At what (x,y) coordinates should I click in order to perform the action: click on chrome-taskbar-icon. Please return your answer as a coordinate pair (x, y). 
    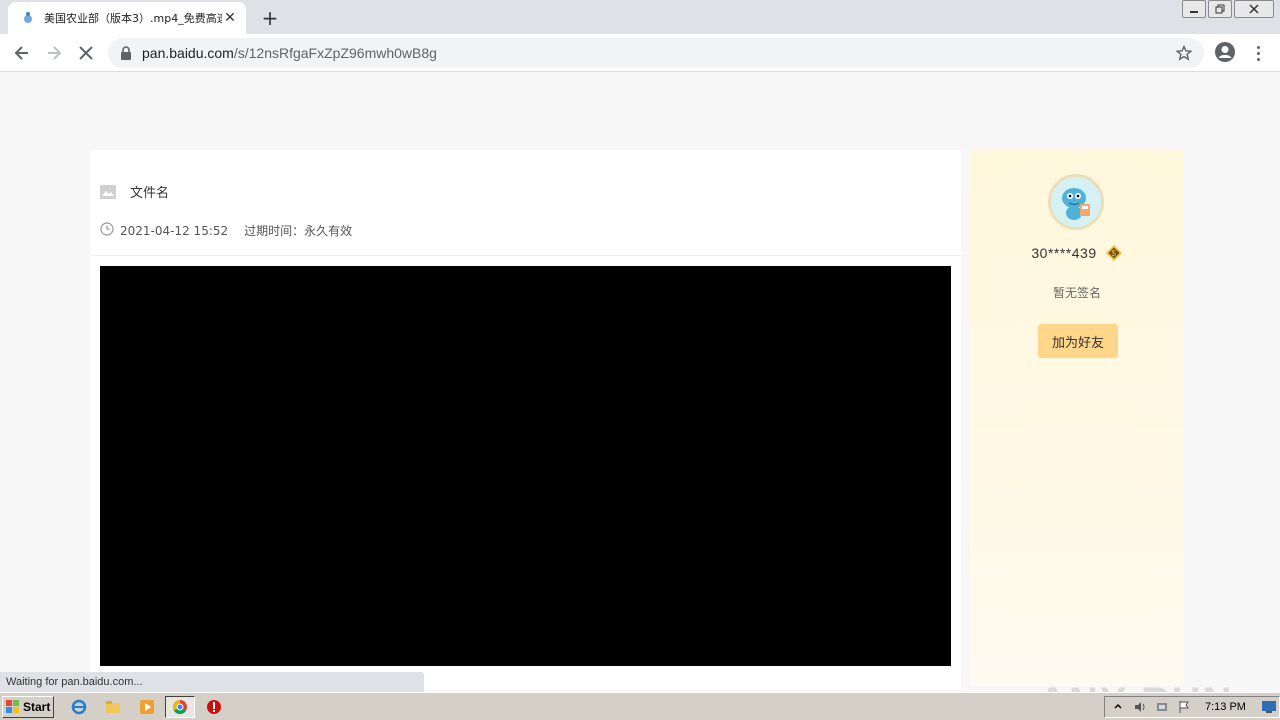
    Looking at the image, I should click on (180, 707).